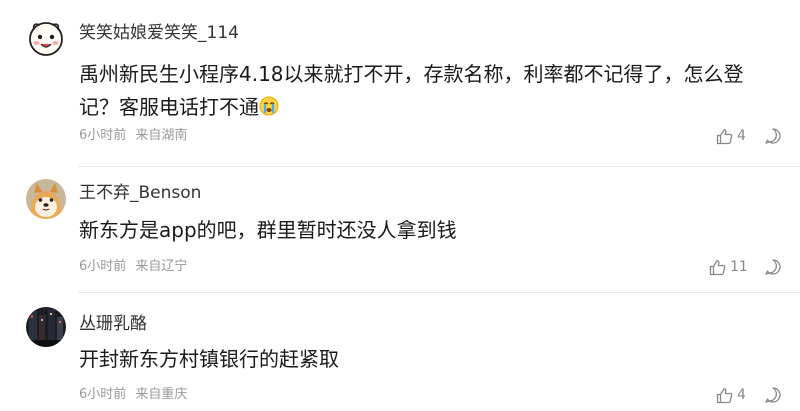 The height and width of the screenshot is (411, 800). I want to click on crying-face-icon, so click(269, 106).